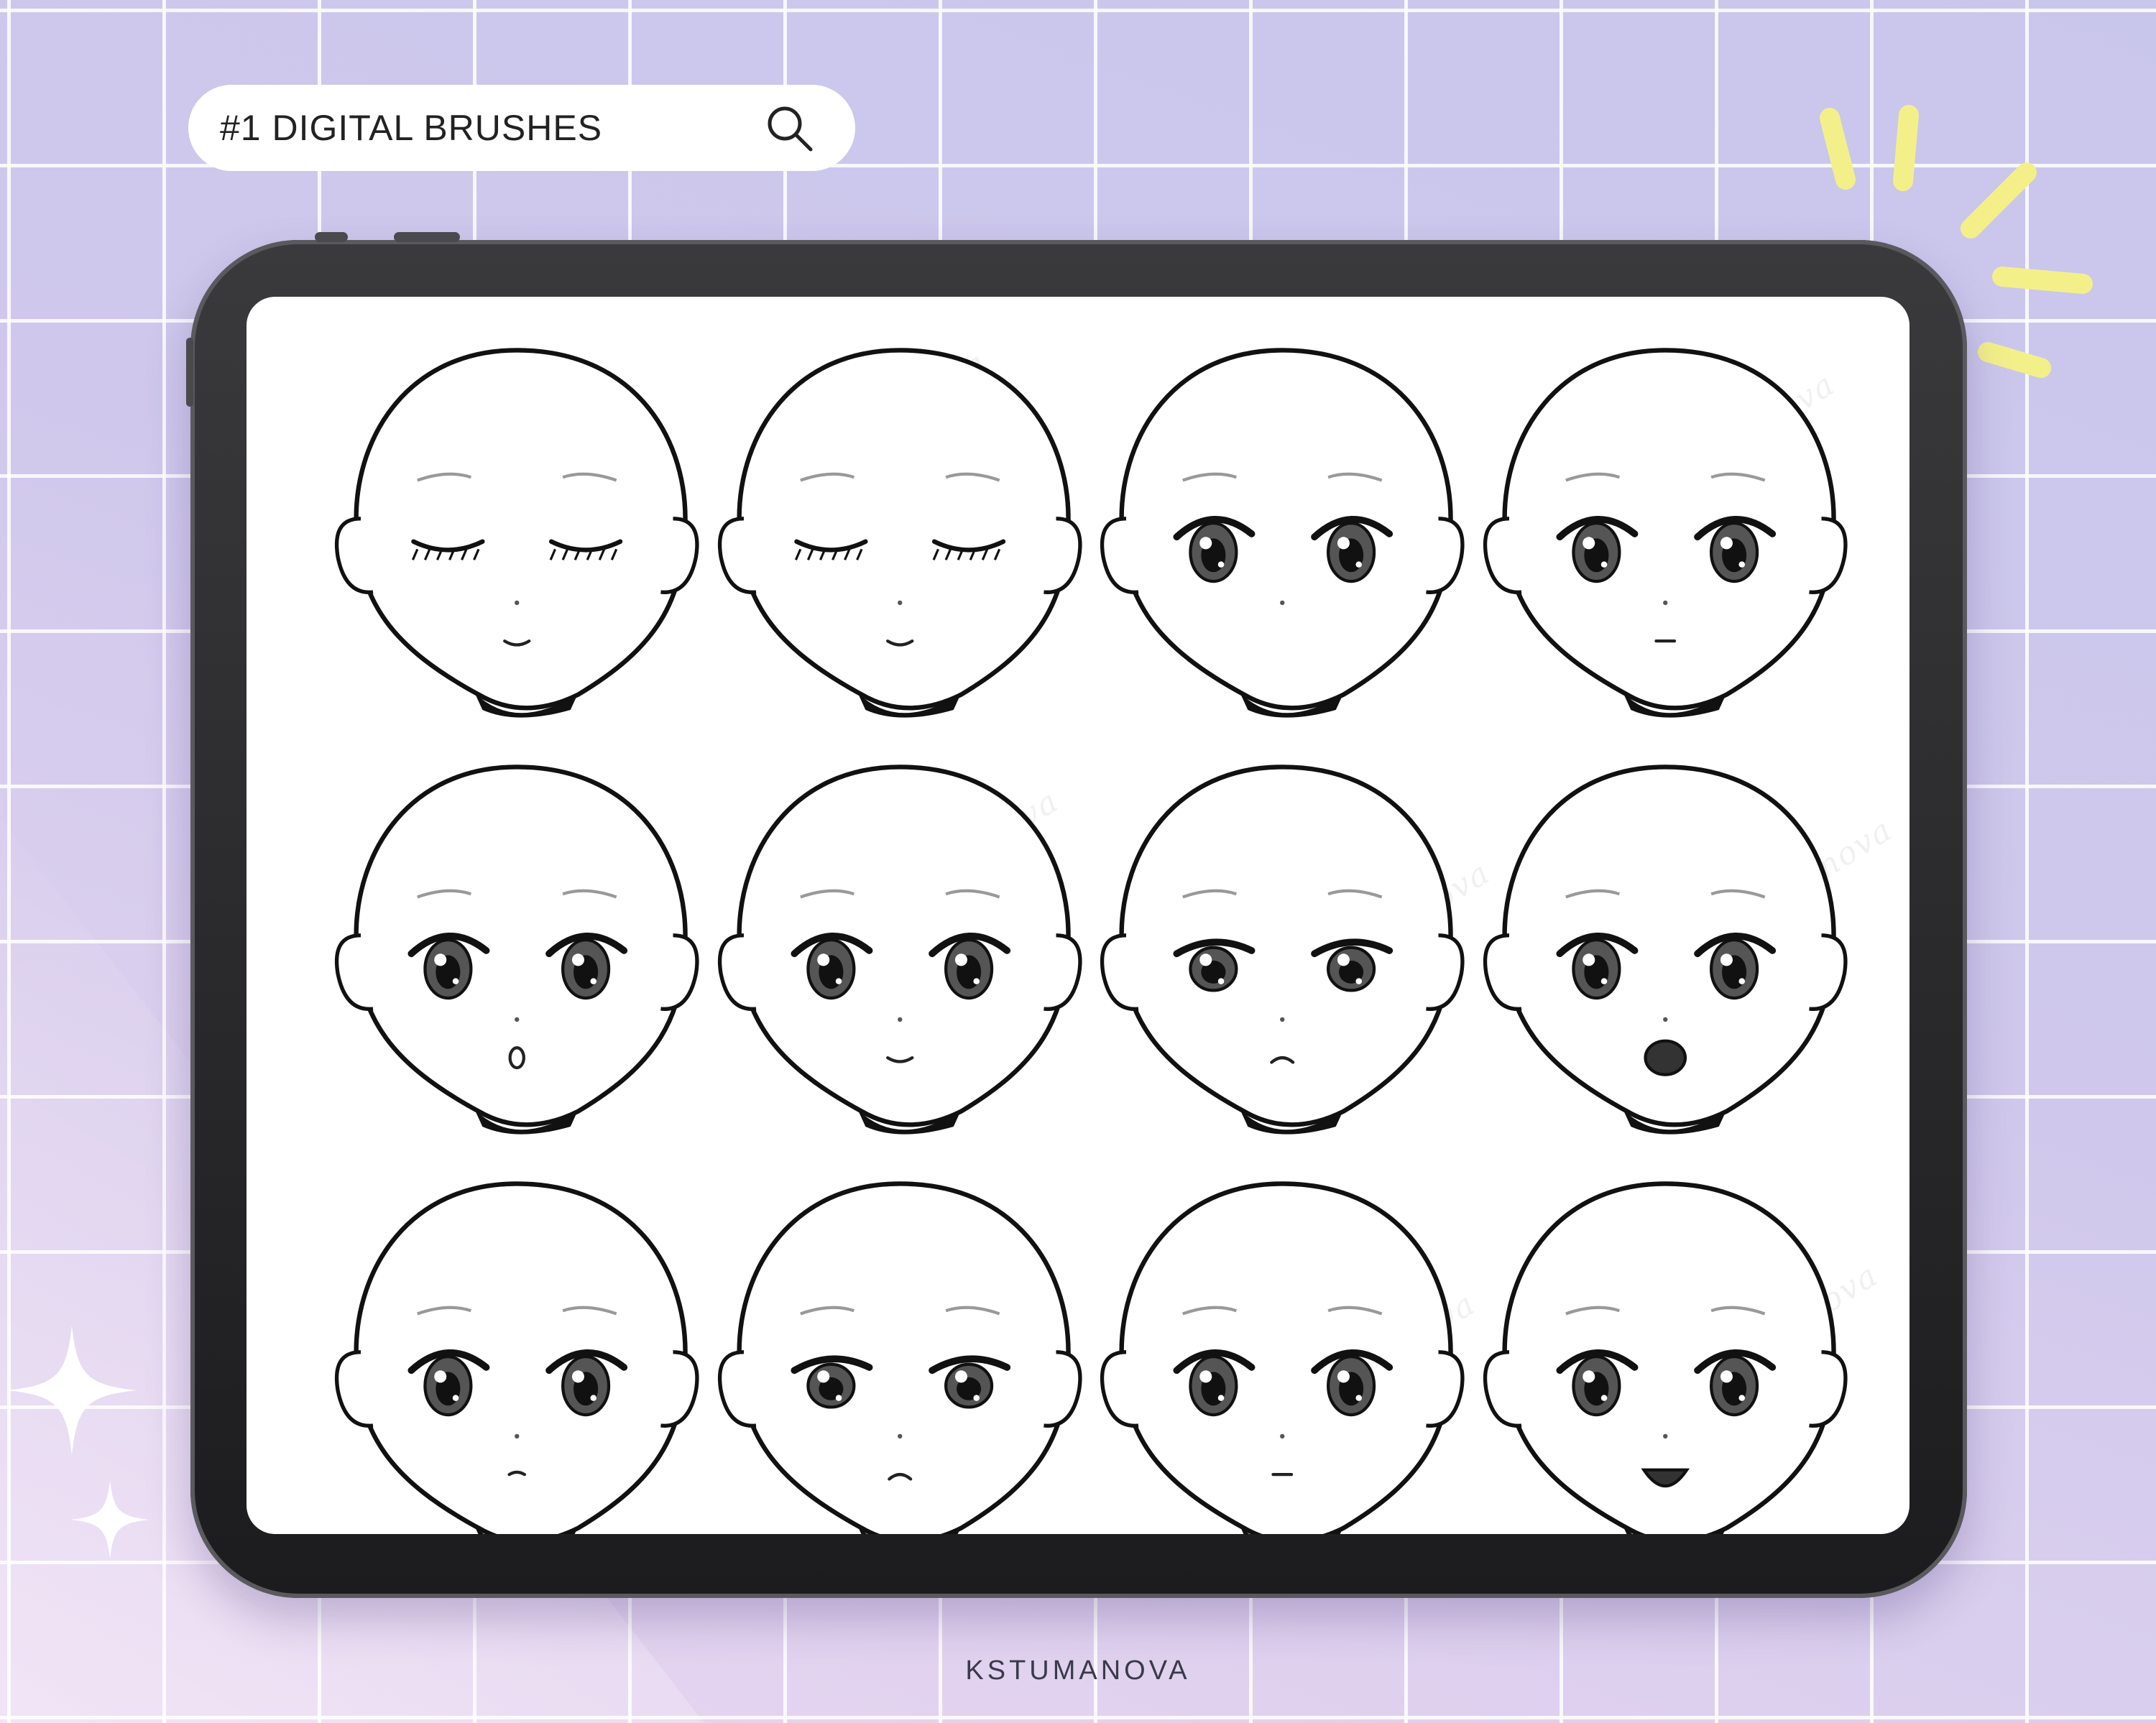 This screenshot has width=2156, height=1723. What do you see at coordinates (109, 1519) in the screenshot?
I see `sparkle-small-icon` at bounding box center [109, 1519].